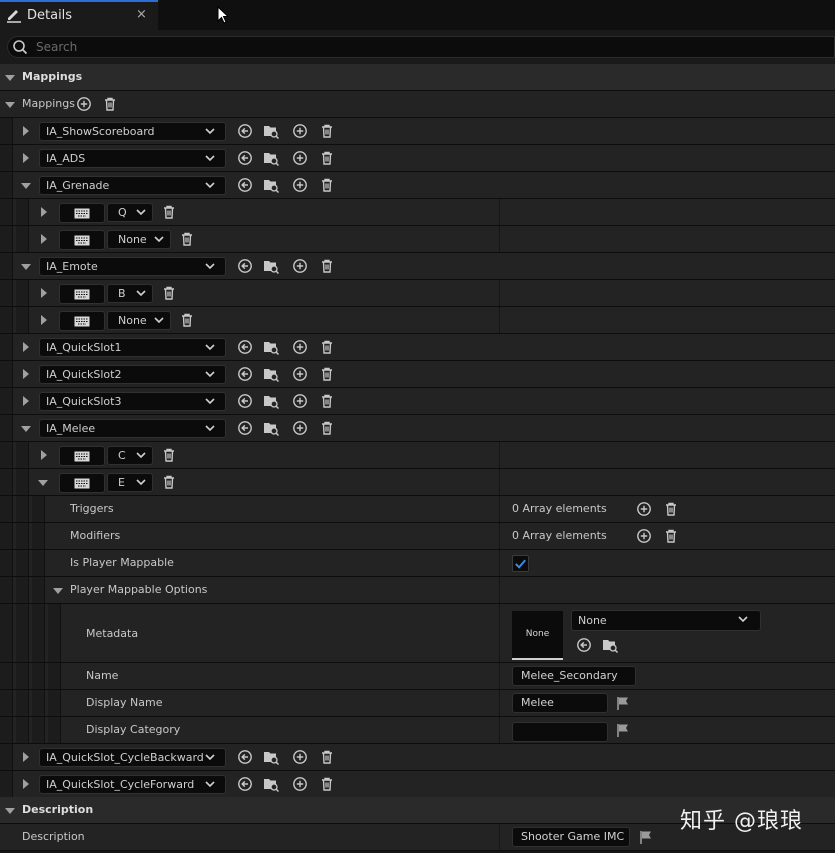 The image size is (835, 853). What do you see at coordinates (417, 77) in the screenshot?
I see `category-mappings: Mappings` at bounding box center [417, 77].